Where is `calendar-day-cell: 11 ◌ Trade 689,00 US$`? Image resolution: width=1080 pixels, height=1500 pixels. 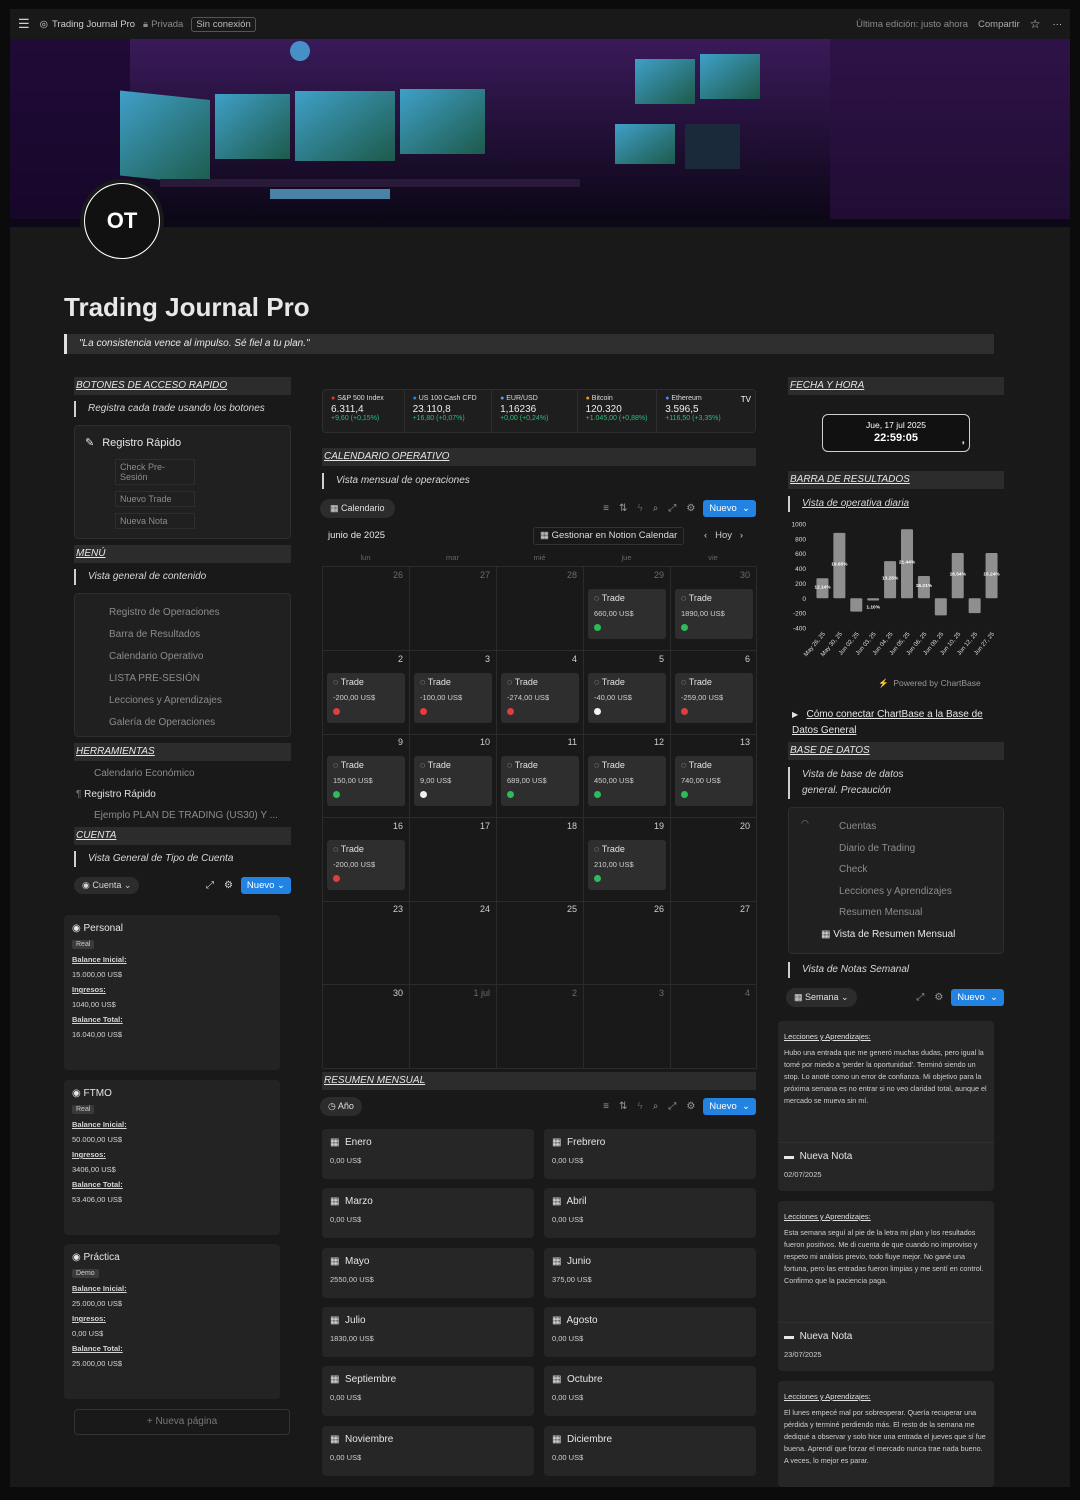 calendar-day-cell: 11 ◌ Trade 689,00 US$ is located at coordinates (540, 776).